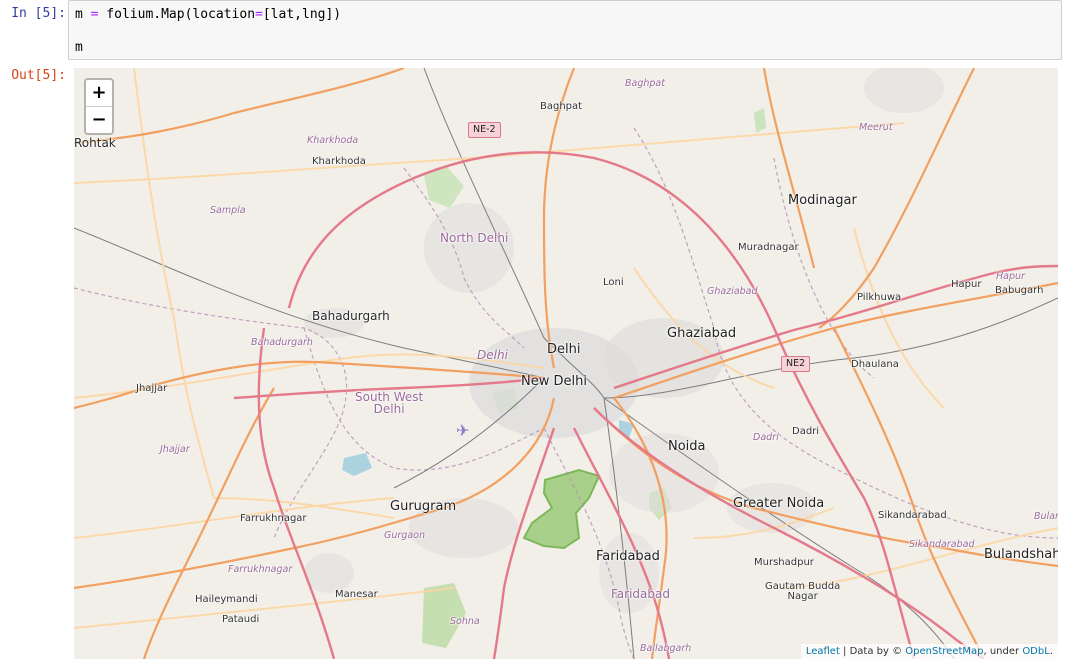 This screenshot has height=659, width=1065. What do you see at coordinates (152, 388) in the screenshot?
I see `place-jhajjar: Jhajjar` at bounding box center [152, 388].